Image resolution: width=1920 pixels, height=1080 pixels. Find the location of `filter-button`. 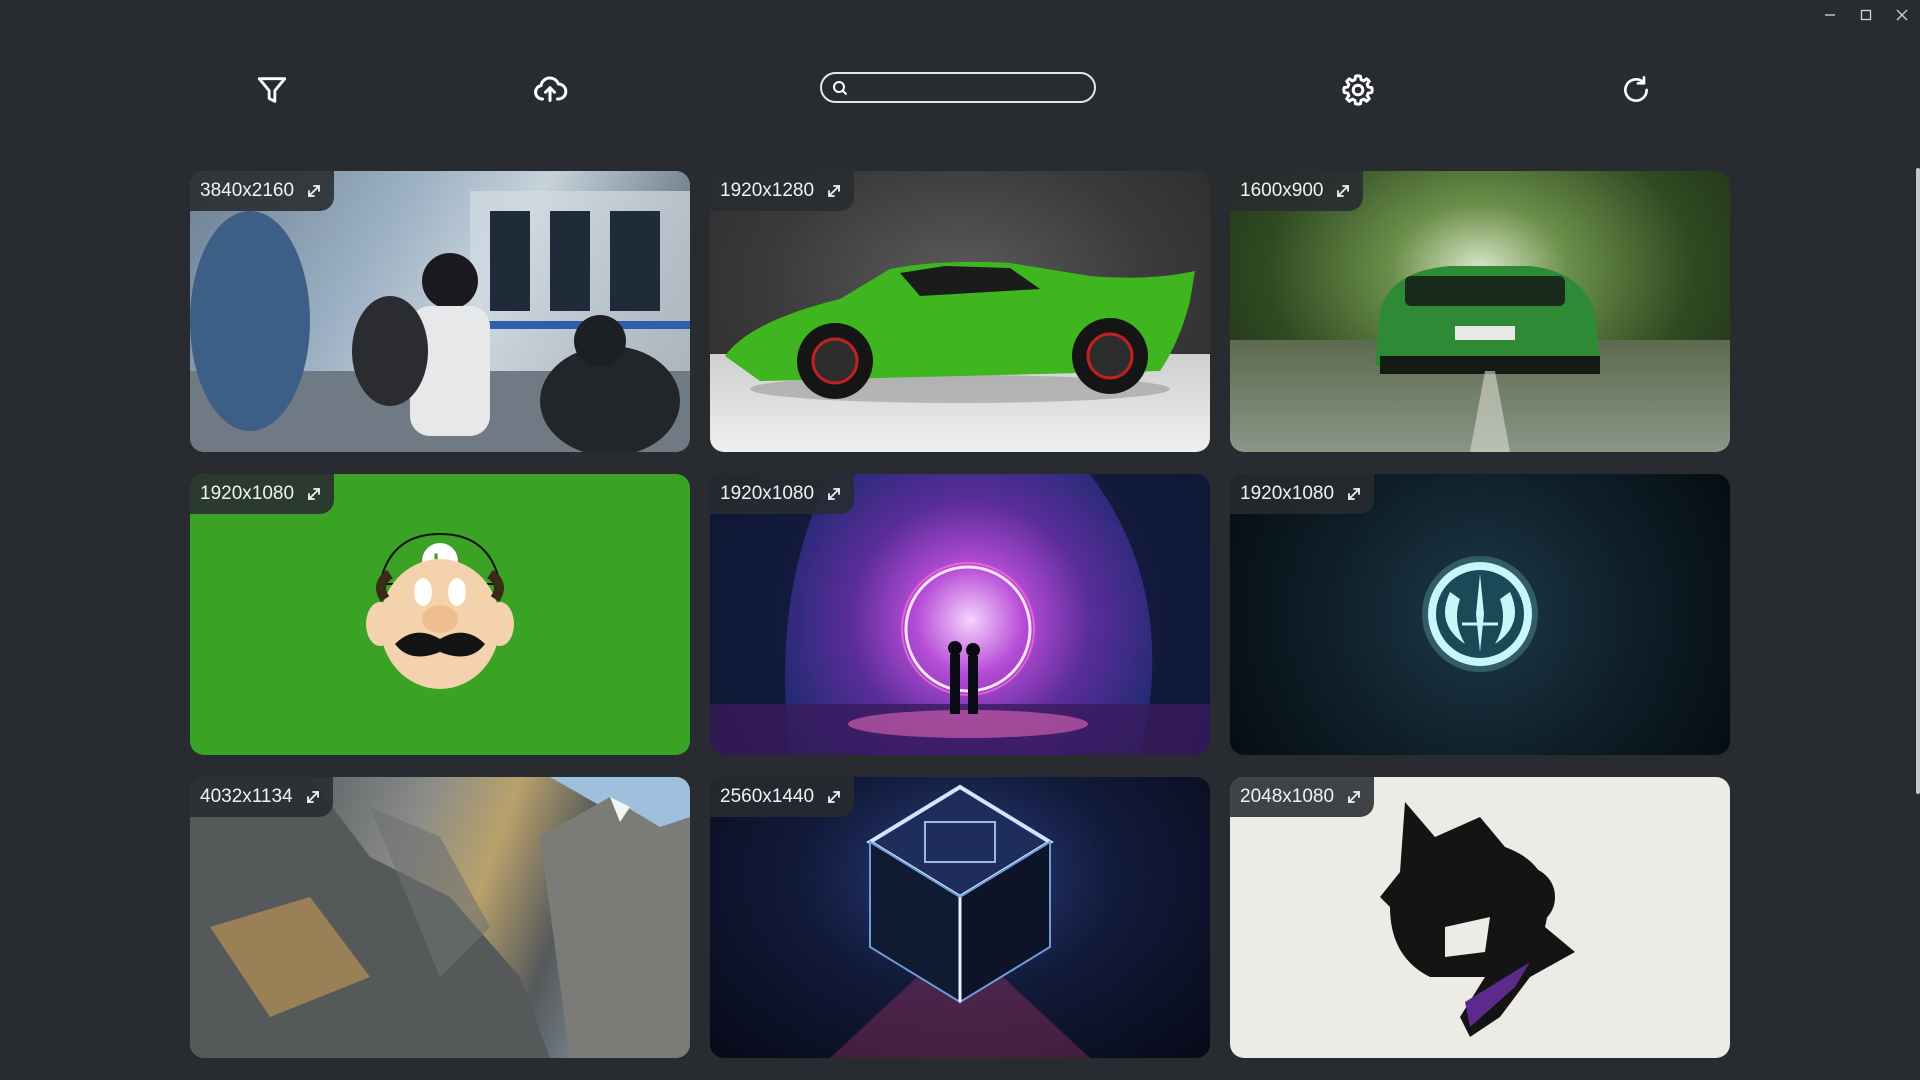

filter-button is located at coordinates (272, 90).